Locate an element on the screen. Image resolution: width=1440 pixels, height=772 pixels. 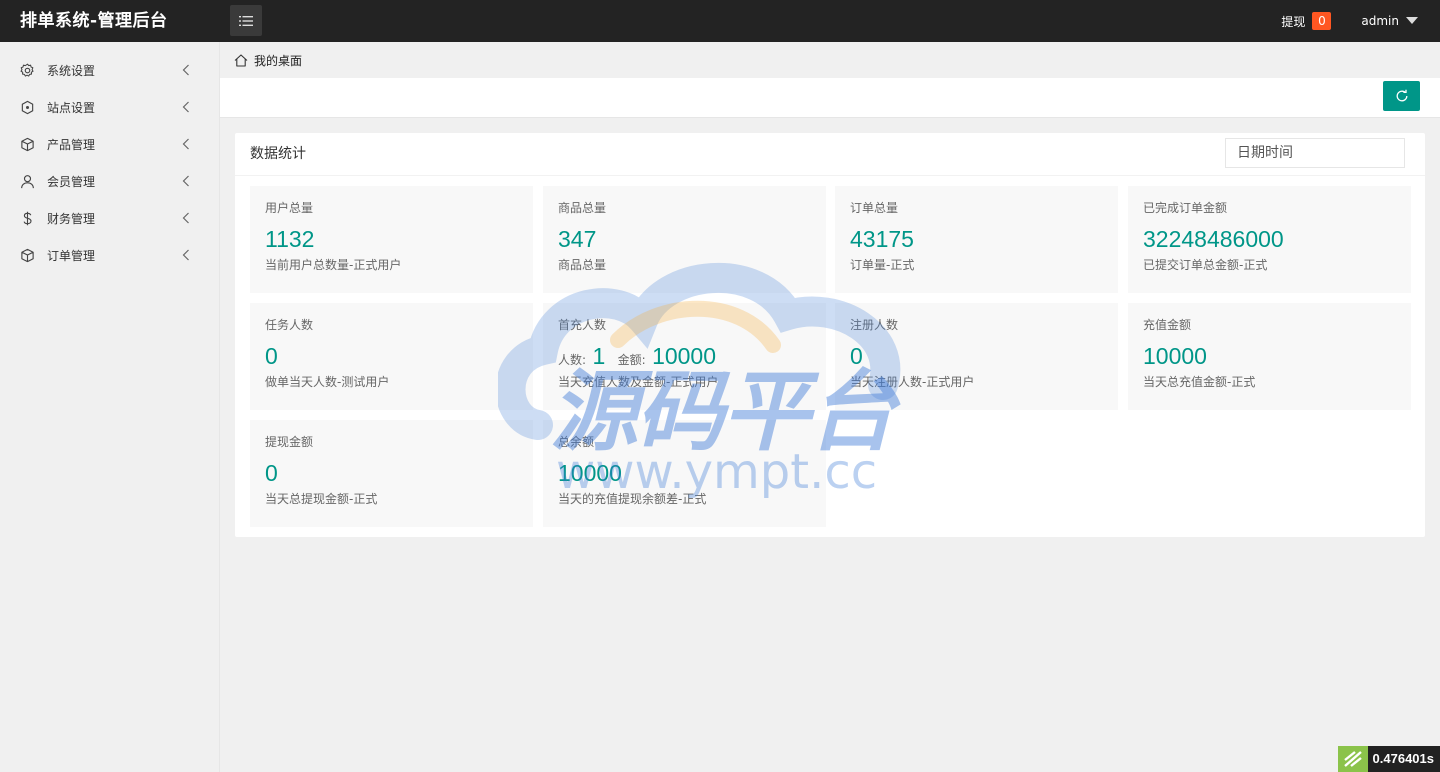
withdraw-notice: 提现 0 is located at coordinates (1306, 21).